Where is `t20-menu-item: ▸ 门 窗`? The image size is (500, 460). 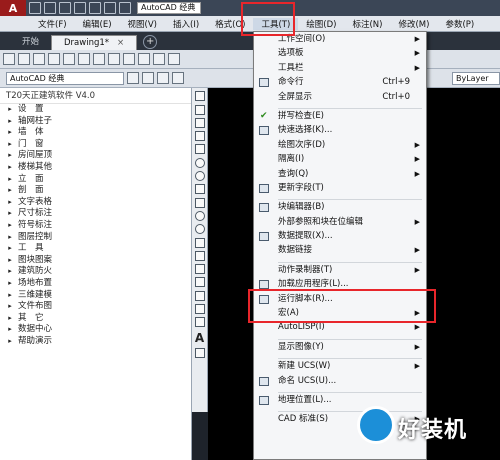 t20-menu-item: ▸ 门 窗 is located at coordinates (95, 145).